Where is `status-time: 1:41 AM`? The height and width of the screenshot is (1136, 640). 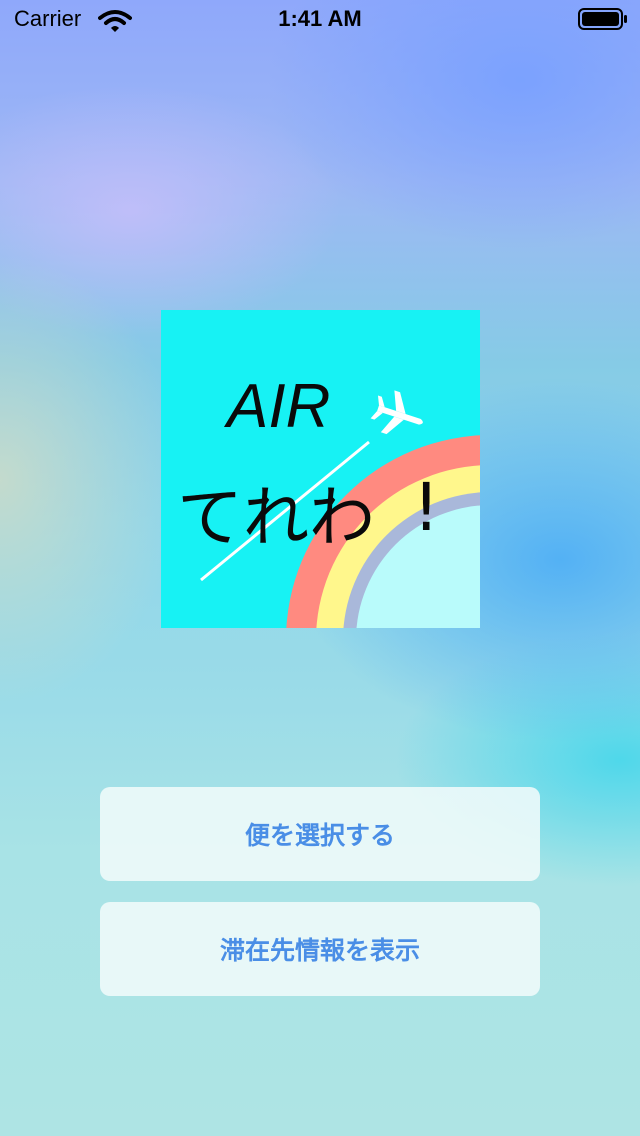 status-time: 1:41 AM is located at coordinates (320, 18).